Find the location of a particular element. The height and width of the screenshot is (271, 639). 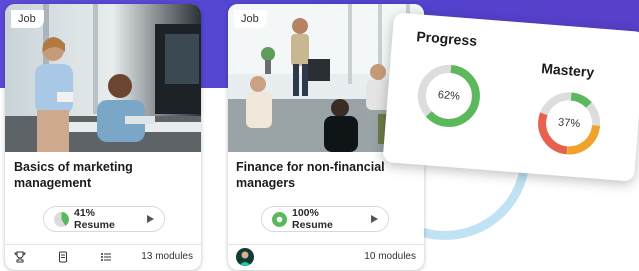

resume-label: 100% Resume is located at coordinates (312, 219).